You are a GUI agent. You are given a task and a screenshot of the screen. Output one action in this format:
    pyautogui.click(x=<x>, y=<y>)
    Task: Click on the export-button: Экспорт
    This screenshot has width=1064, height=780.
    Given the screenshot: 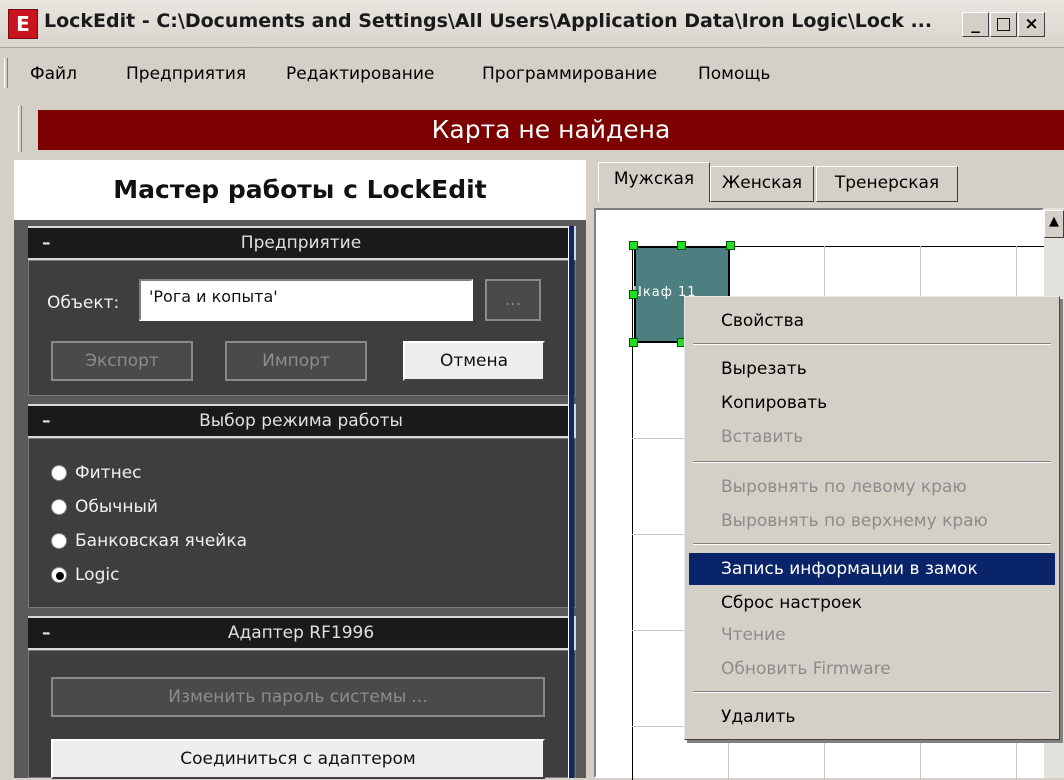 What is the action you would take?
    pyautogui.click(x=122, y=361)
    